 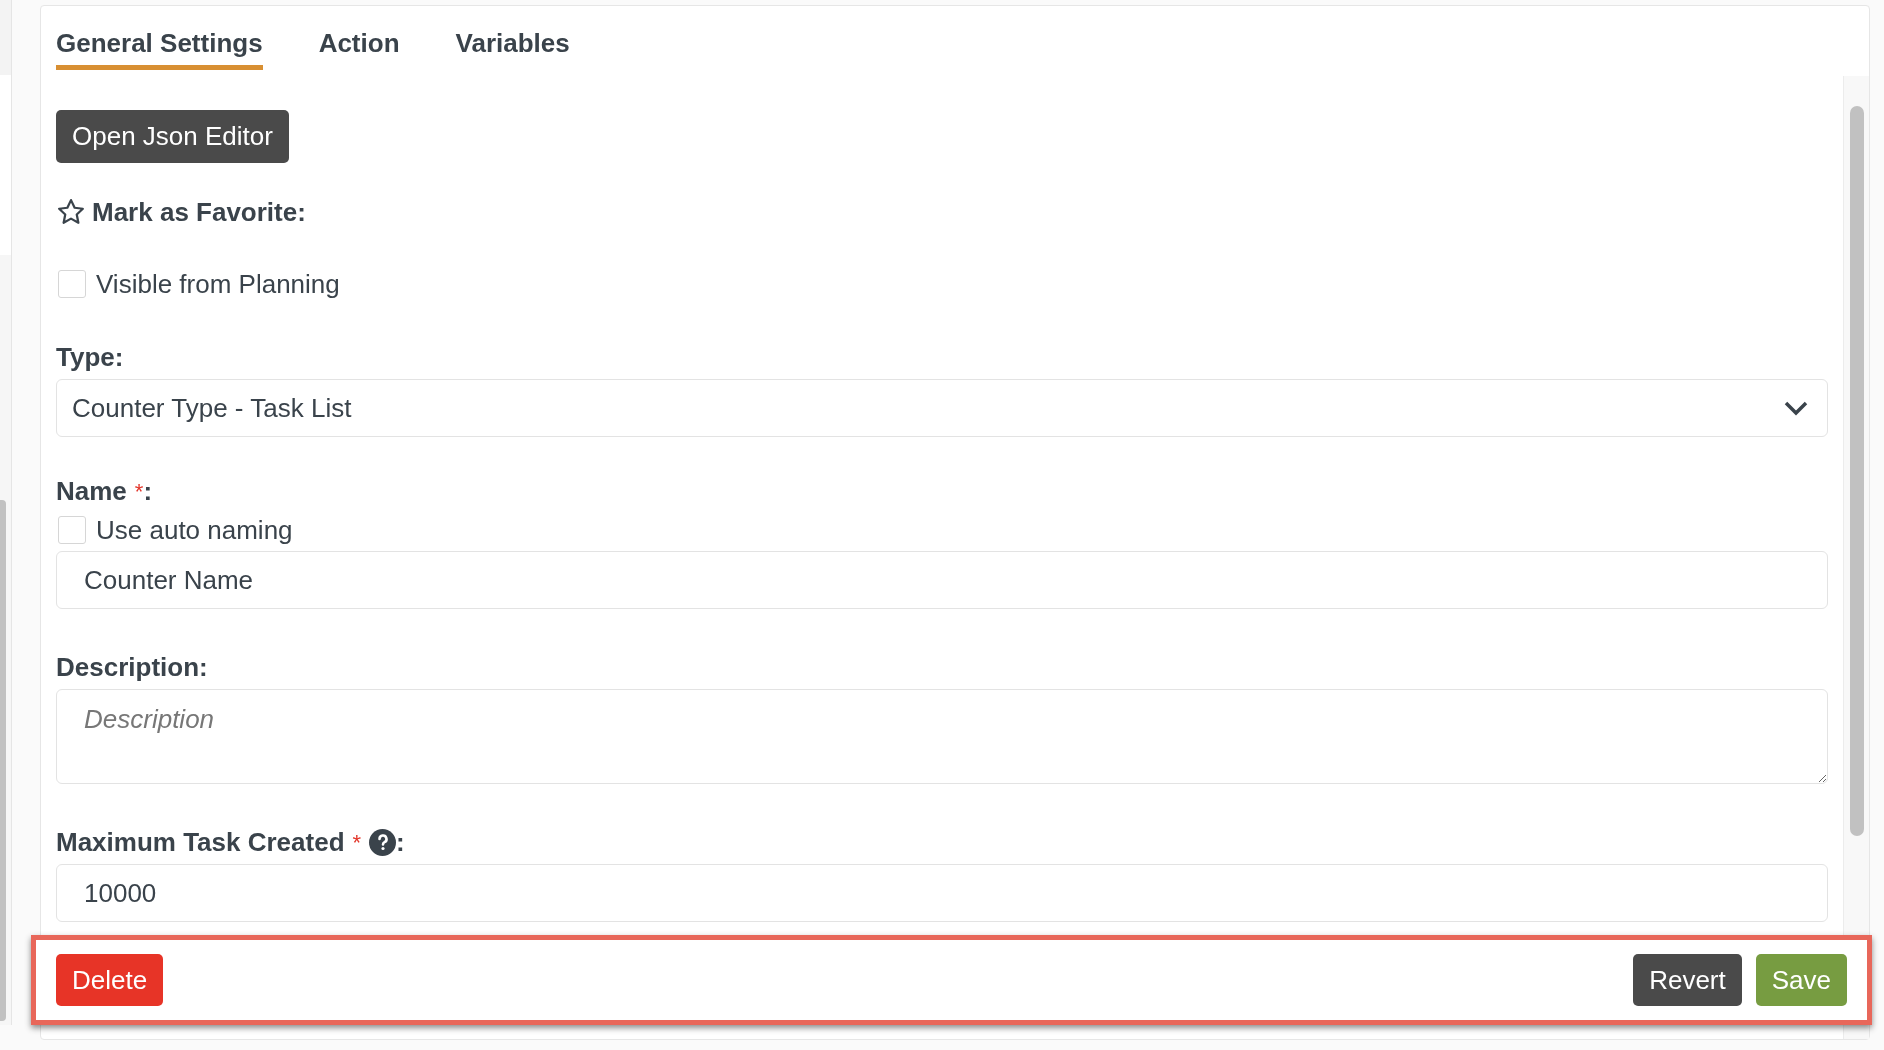 I want to click on text-field: 10000, so click(x=942, y=893).